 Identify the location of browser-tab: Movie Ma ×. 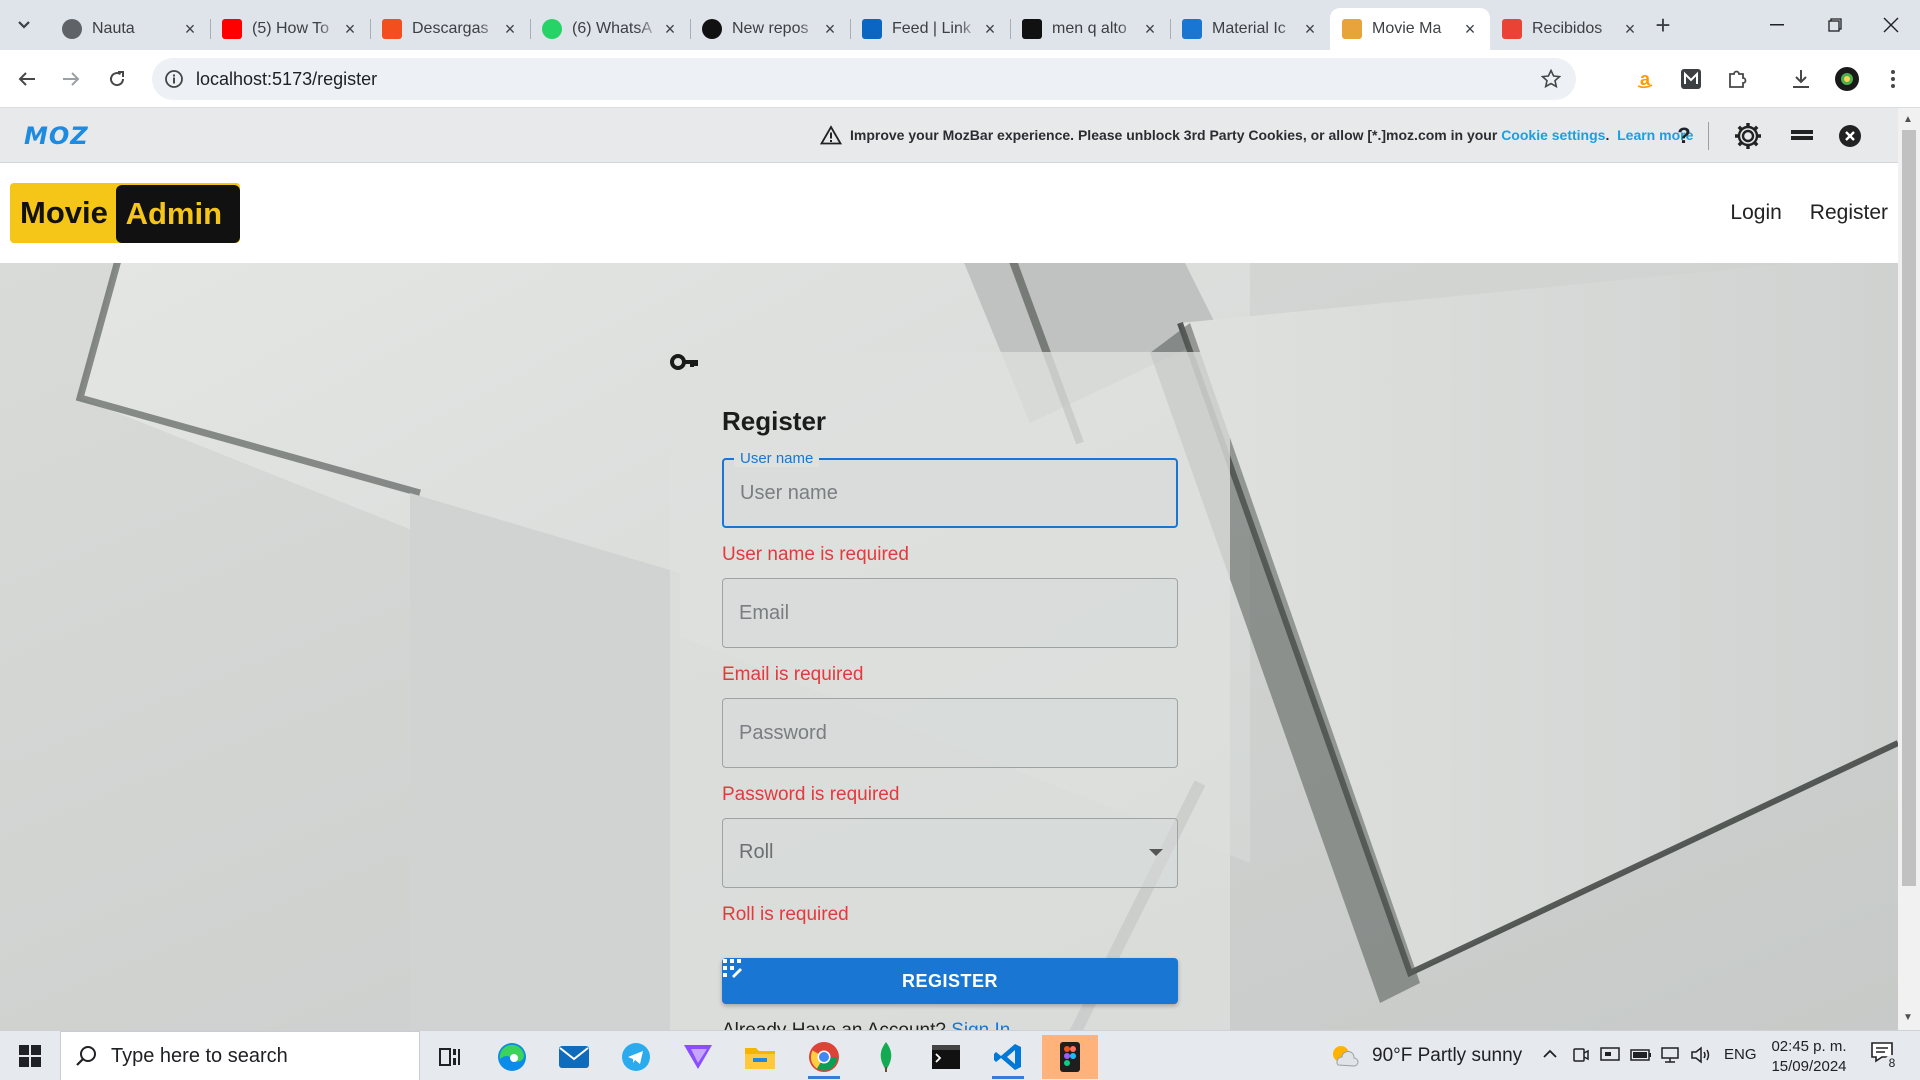
(1410, 29).